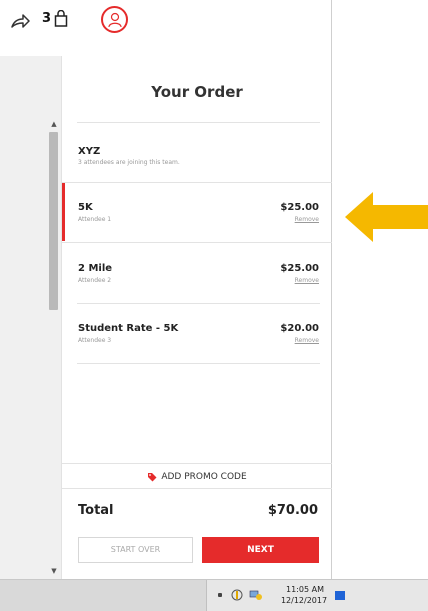 Image resolution: width=428 pixels, height=611 pixels. Describe the element at coordinates (95, 219) in the screenshot. I see `item-attendee: Attendee 1` at that location.